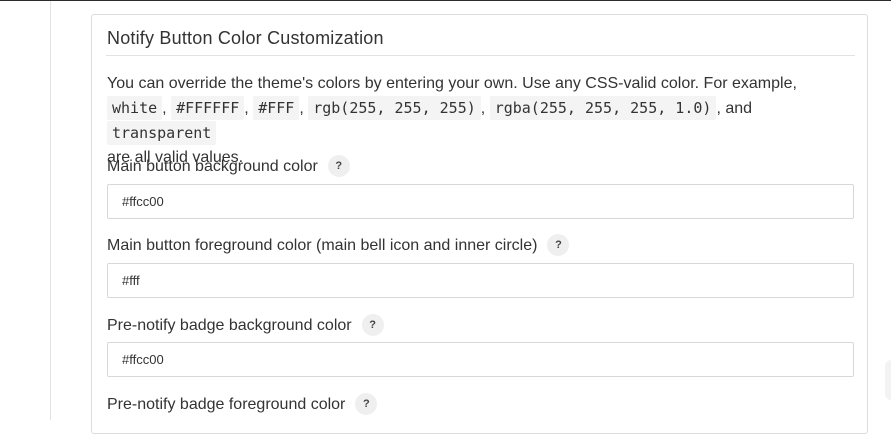 This screenshot has height=434, width=891. What do you see at coordinates (734, 108) in the screenshot?
I see `conjunction: , and` at bounding box center [734, 108].